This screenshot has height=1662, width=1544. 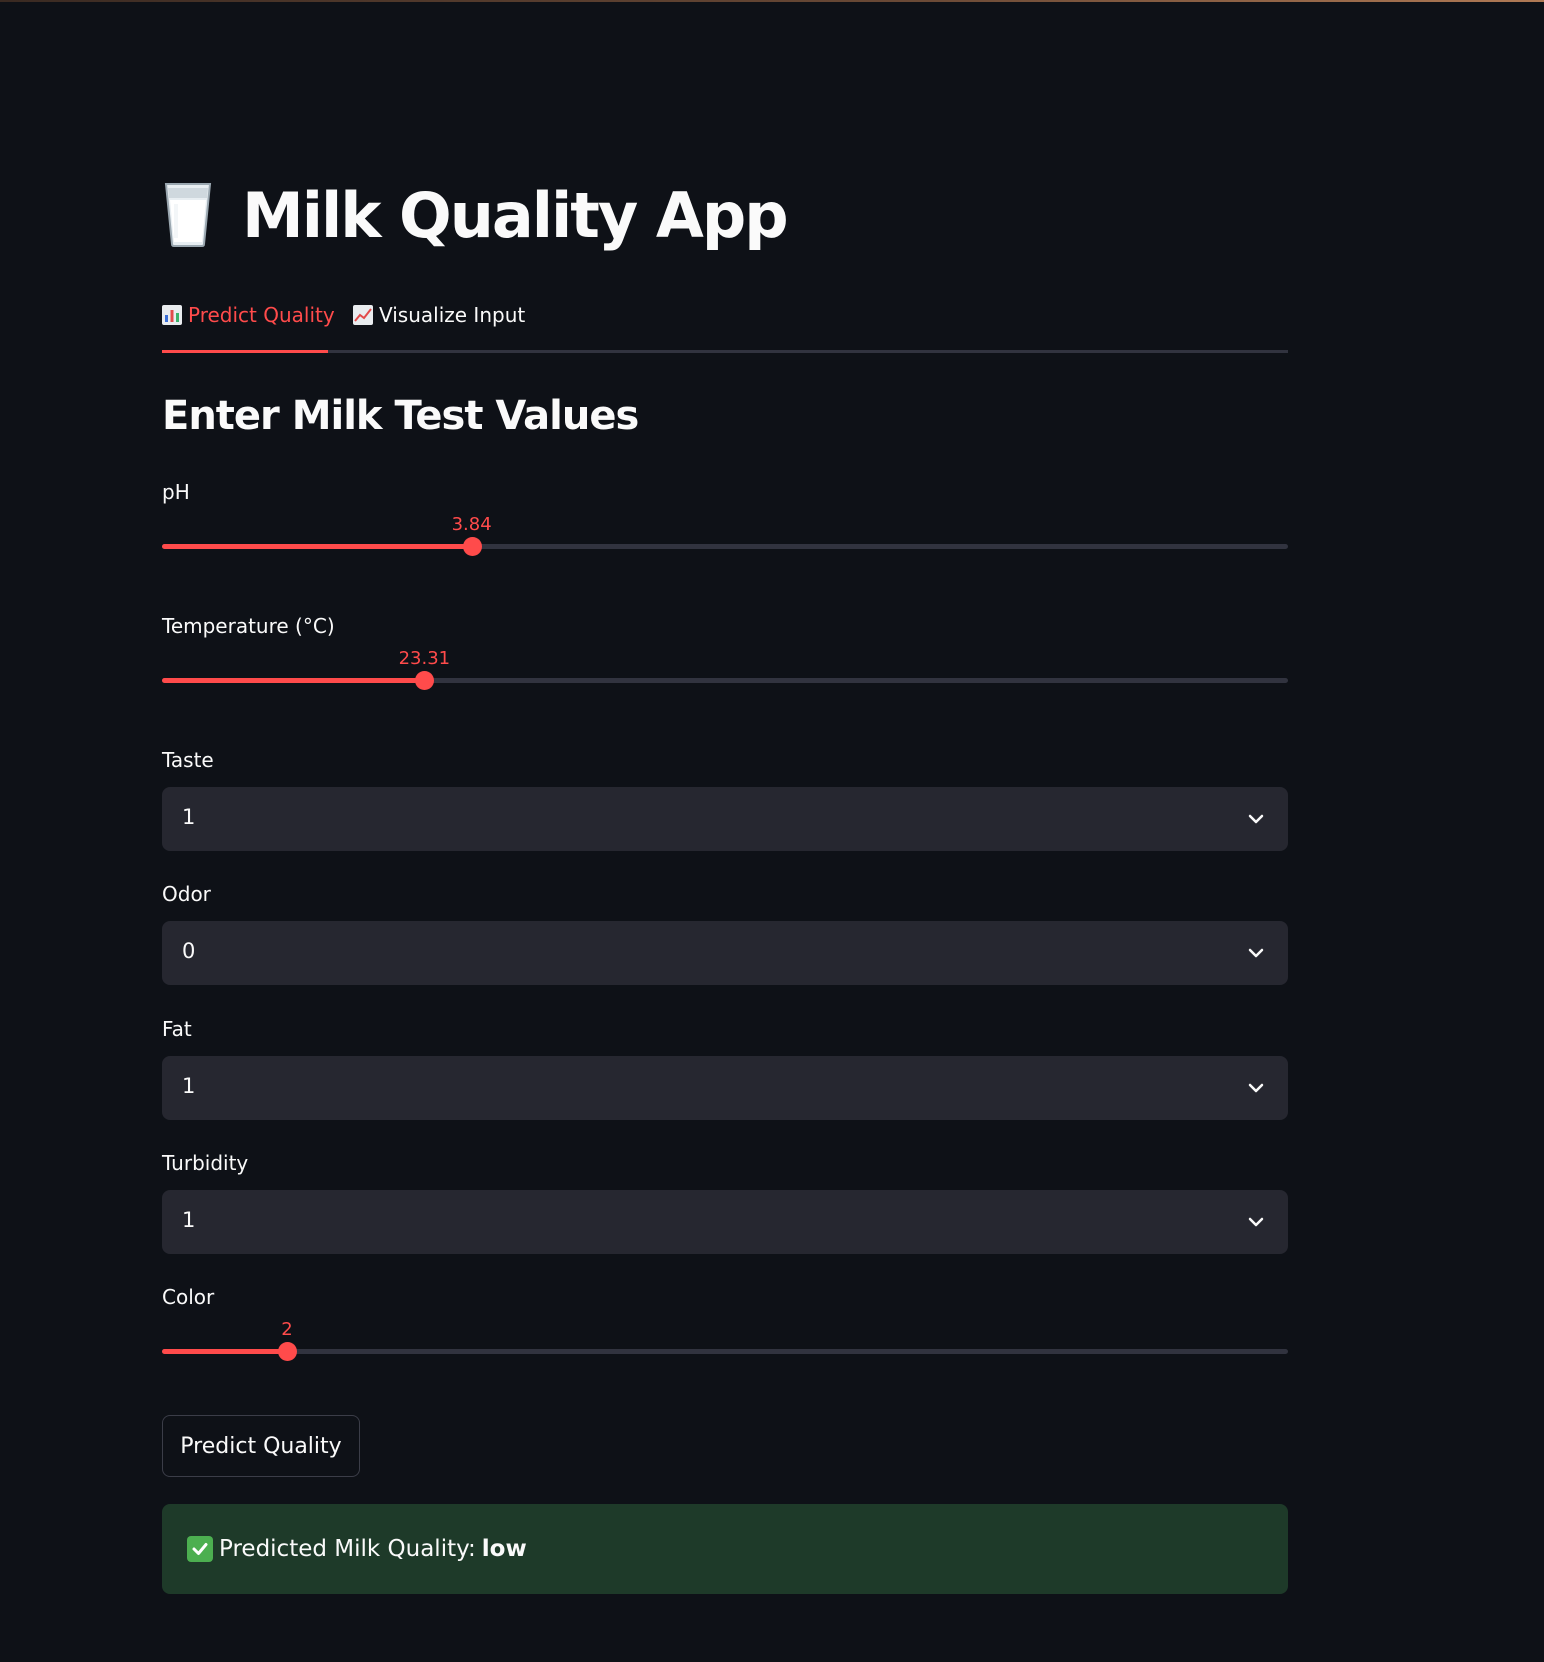 I want to click on ph-slider: 3.84, so click(x=725, y=535).